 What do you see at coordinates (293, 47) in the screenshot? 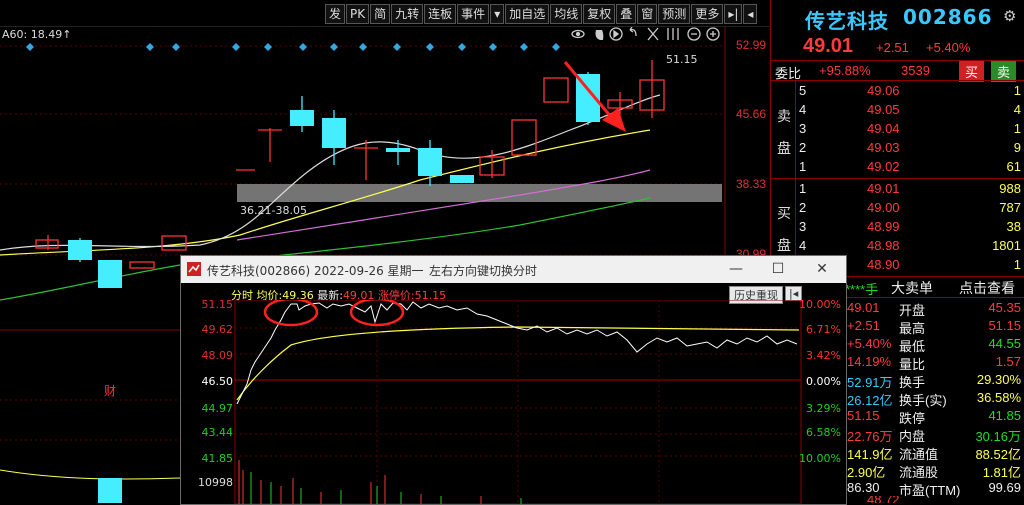
I see `event-markers` at bounding box center [293, 47].